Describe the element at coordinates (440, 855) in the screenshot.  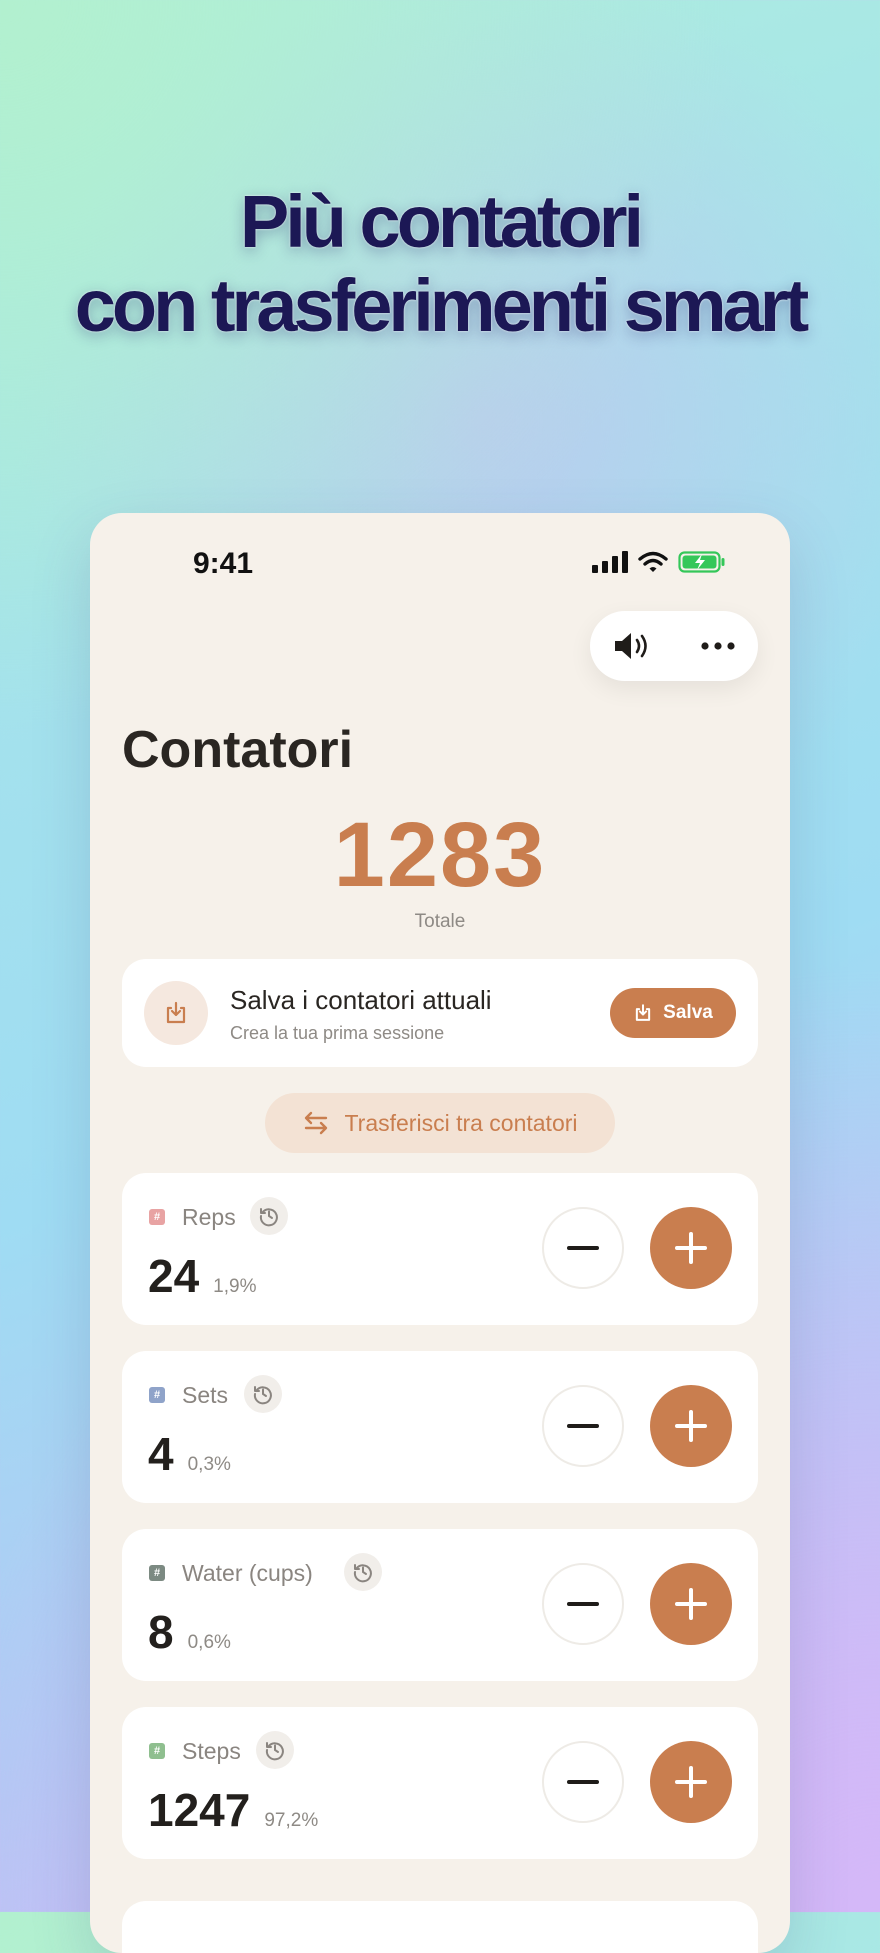
I see `total-value: 1283` at that location.